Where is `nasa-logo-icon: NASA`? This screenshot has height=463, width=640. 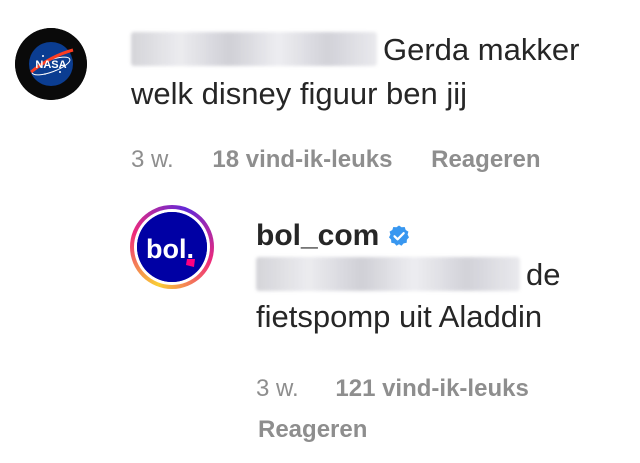
nasa-logo-icon: NASA is located at coordinates (51, 64).